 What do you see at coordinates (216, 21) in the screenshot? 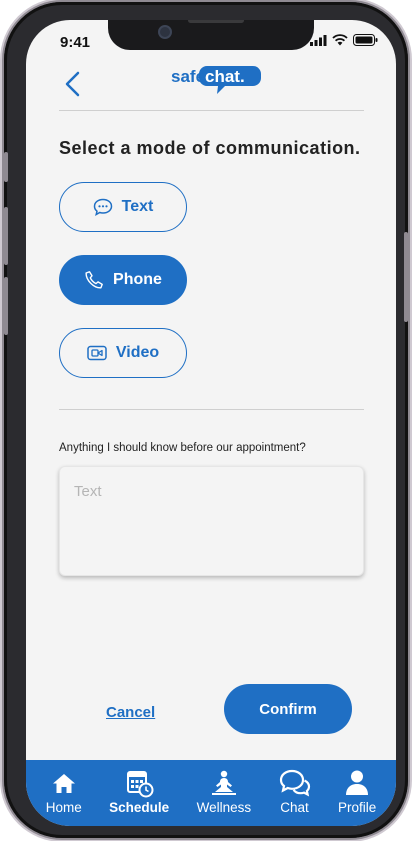
I see `speaker` at bounding box center [216, 21].